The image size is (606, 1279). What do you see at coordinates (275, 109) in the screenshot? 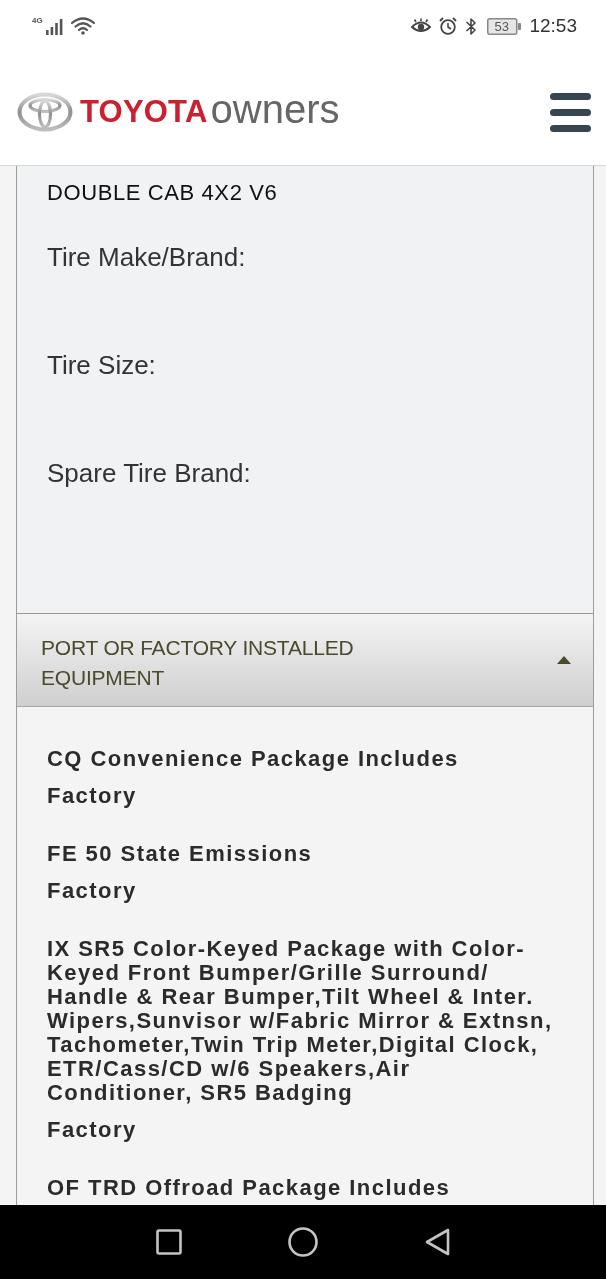
I see `logo-suffix: owners` at bounding box center [275, 109].